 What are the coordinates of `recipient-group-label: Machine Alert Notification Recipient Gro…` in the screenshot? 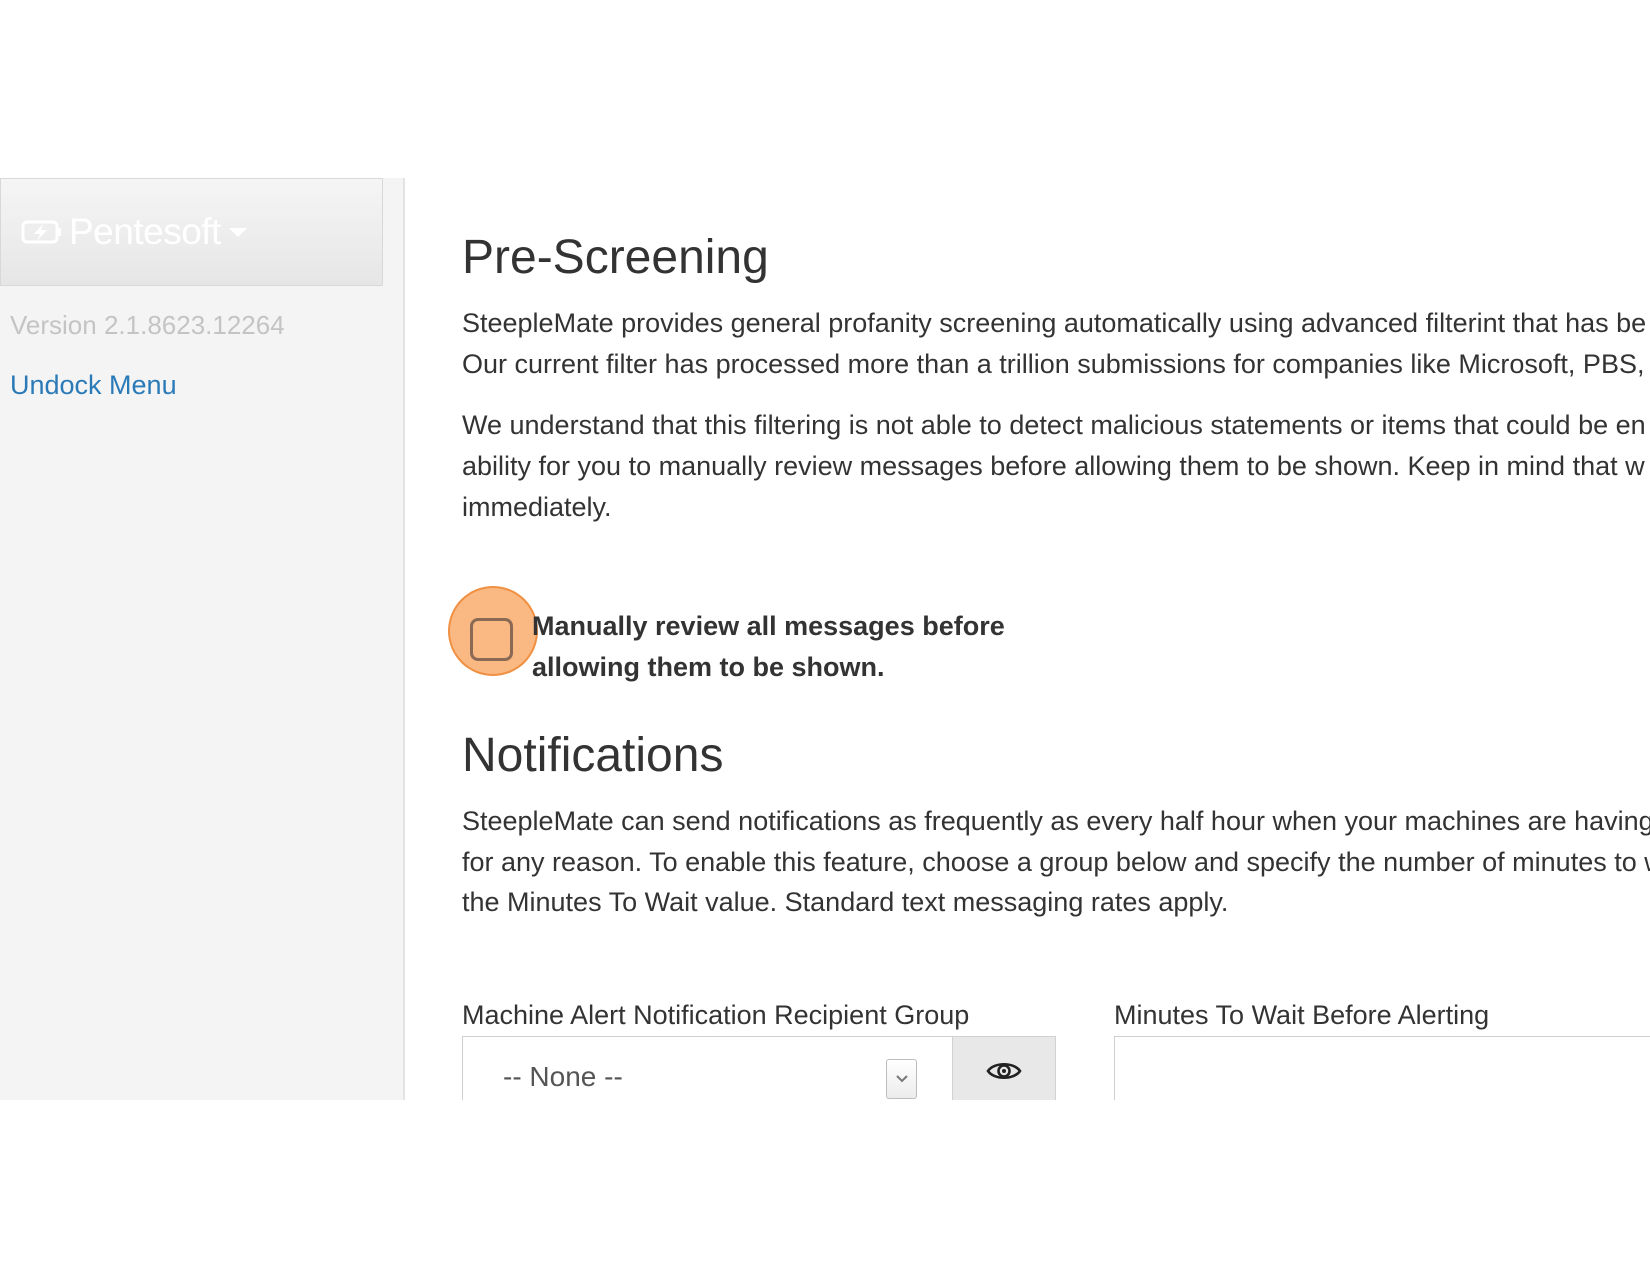 It's located at (716, 1015).